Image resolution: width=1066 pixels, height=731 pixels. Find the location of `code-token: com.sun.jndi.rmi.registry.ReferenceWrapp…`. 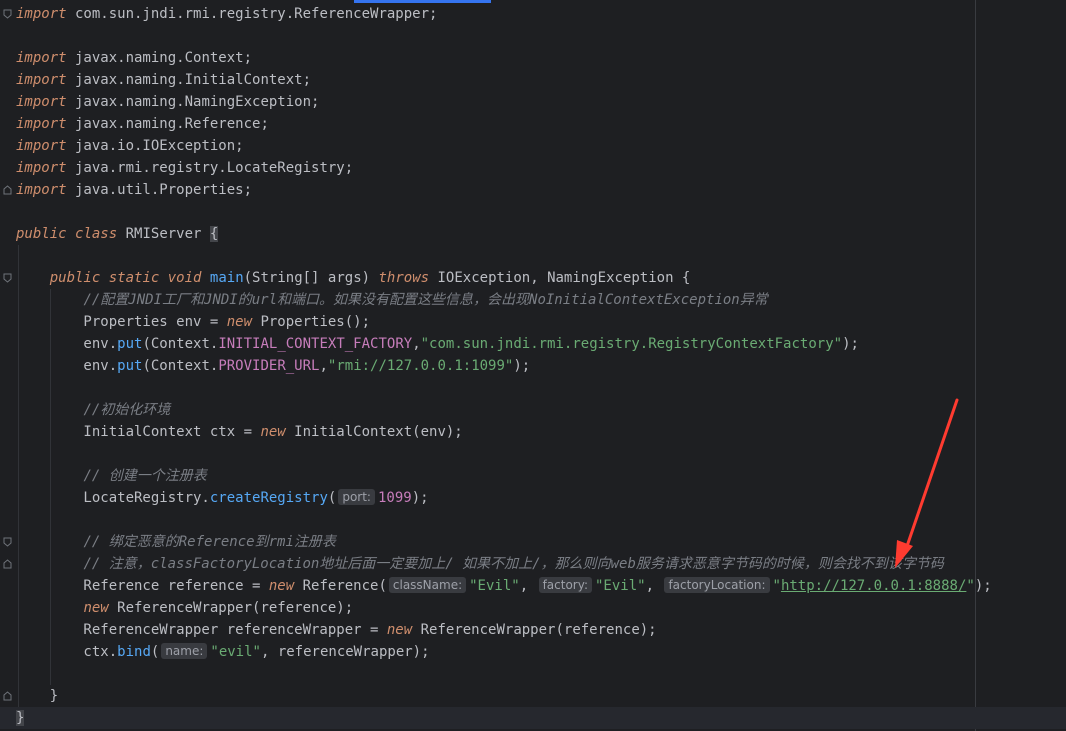

code-token: com.sun.jndi.rmi.registry.ReferenceWrapp… is located at coordinates (252, 14).